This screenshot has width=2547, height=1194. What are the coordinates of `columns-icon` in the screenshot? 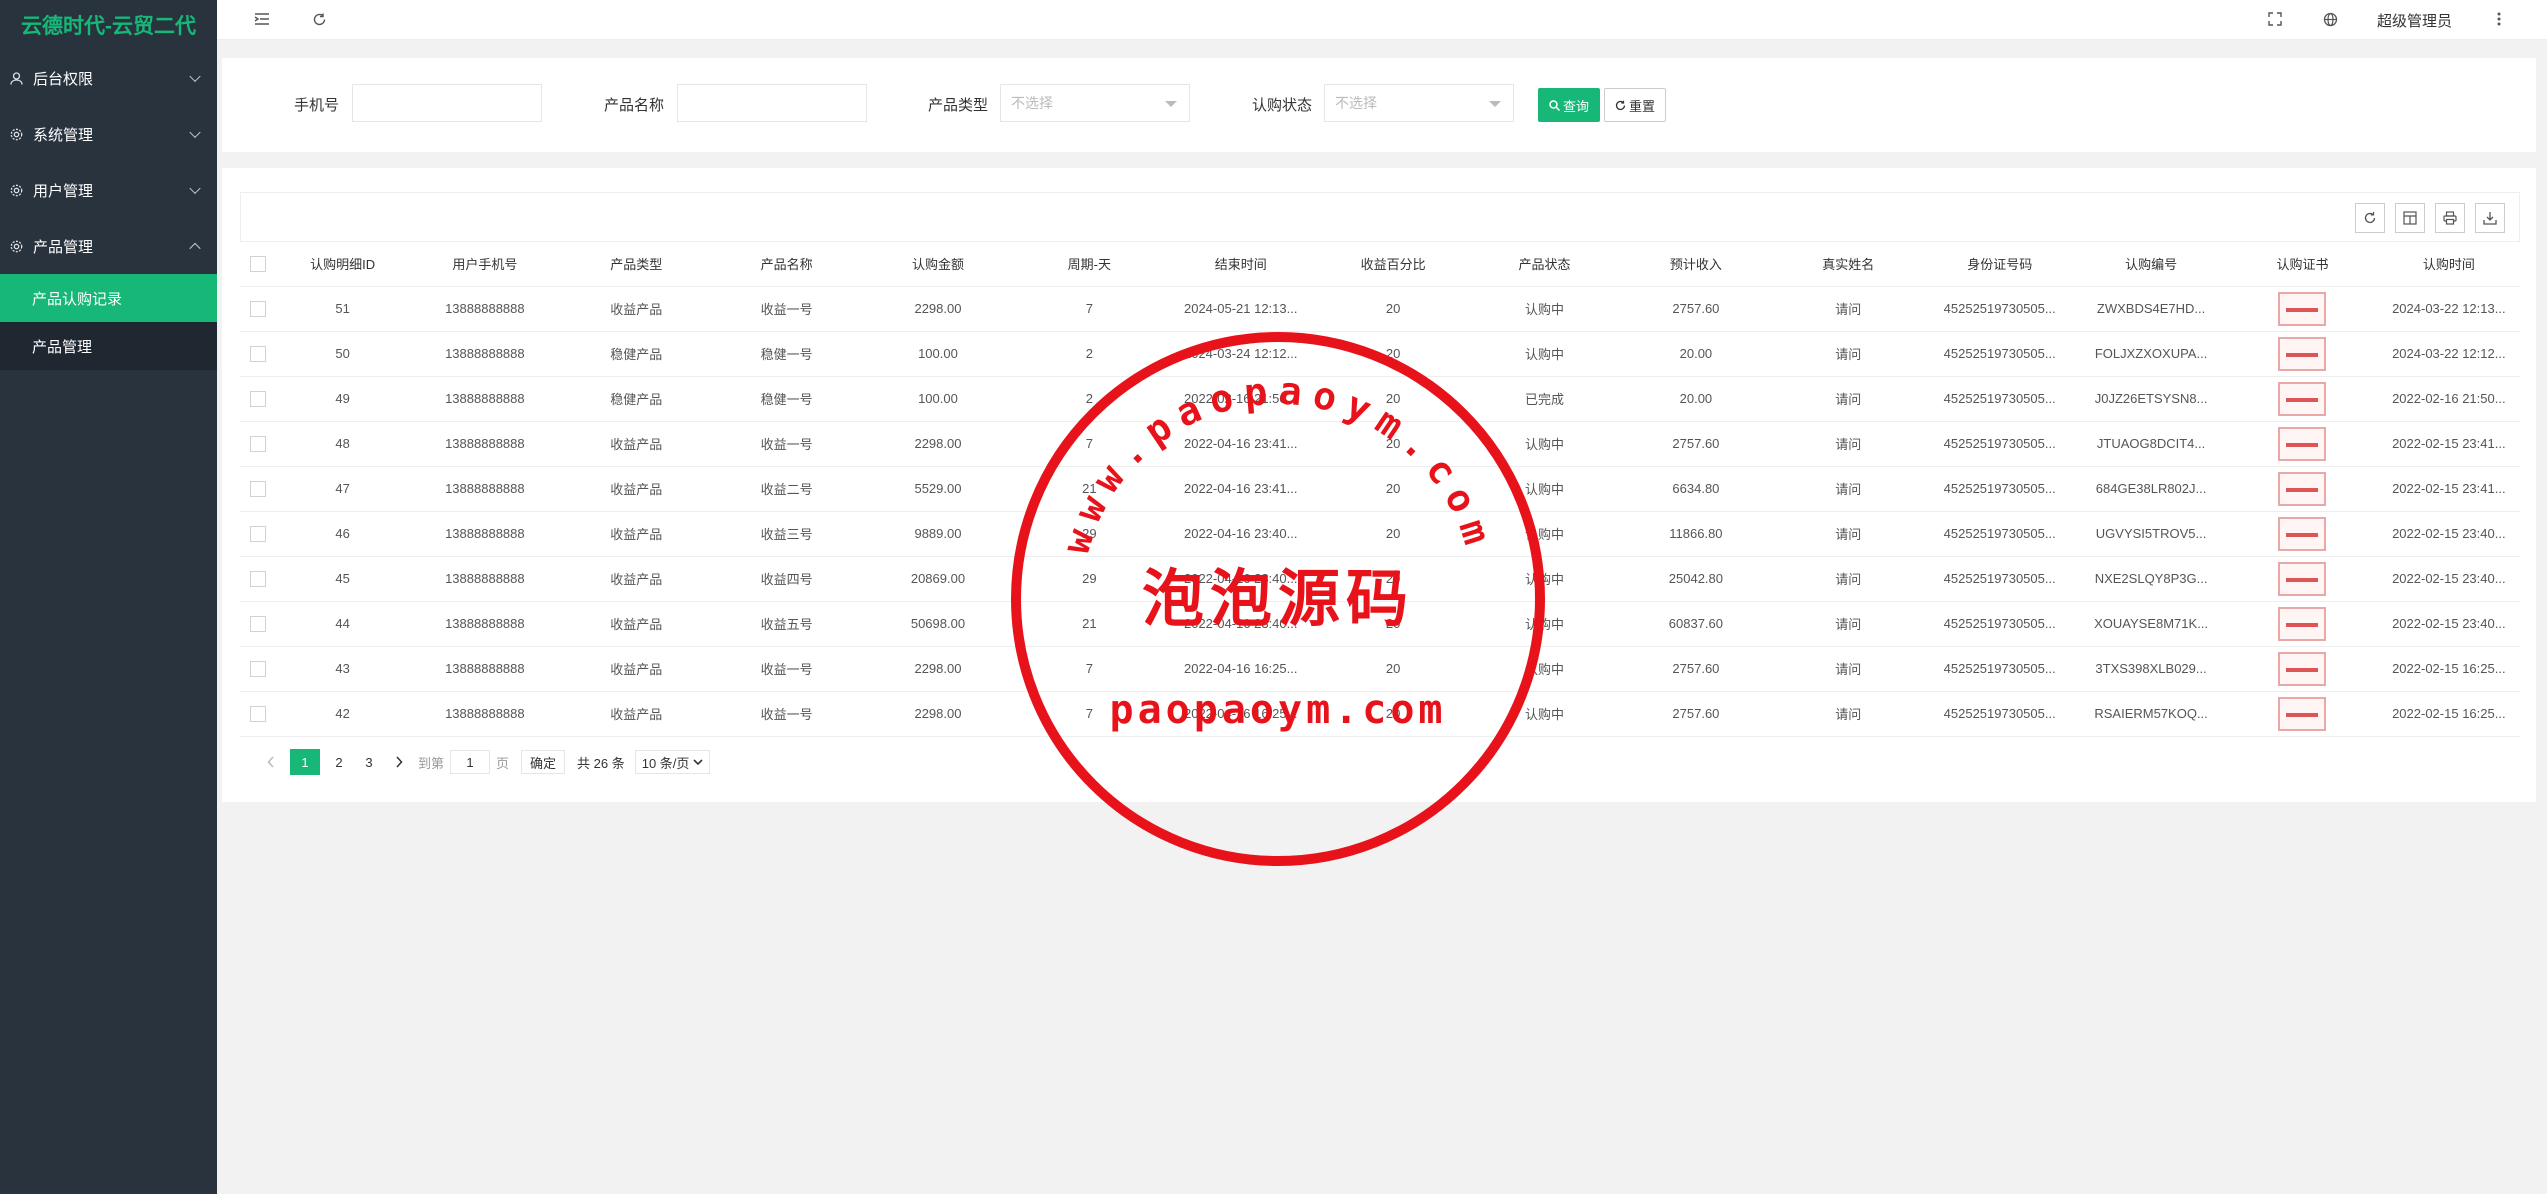 It's located at (2410, 218).